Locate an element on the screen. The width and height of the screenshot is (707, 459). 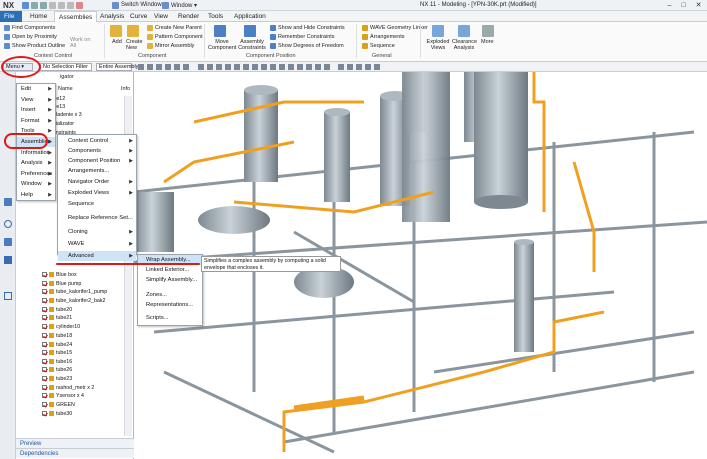
work-on-all-button: Work on All is located at coordinates (82, 43).